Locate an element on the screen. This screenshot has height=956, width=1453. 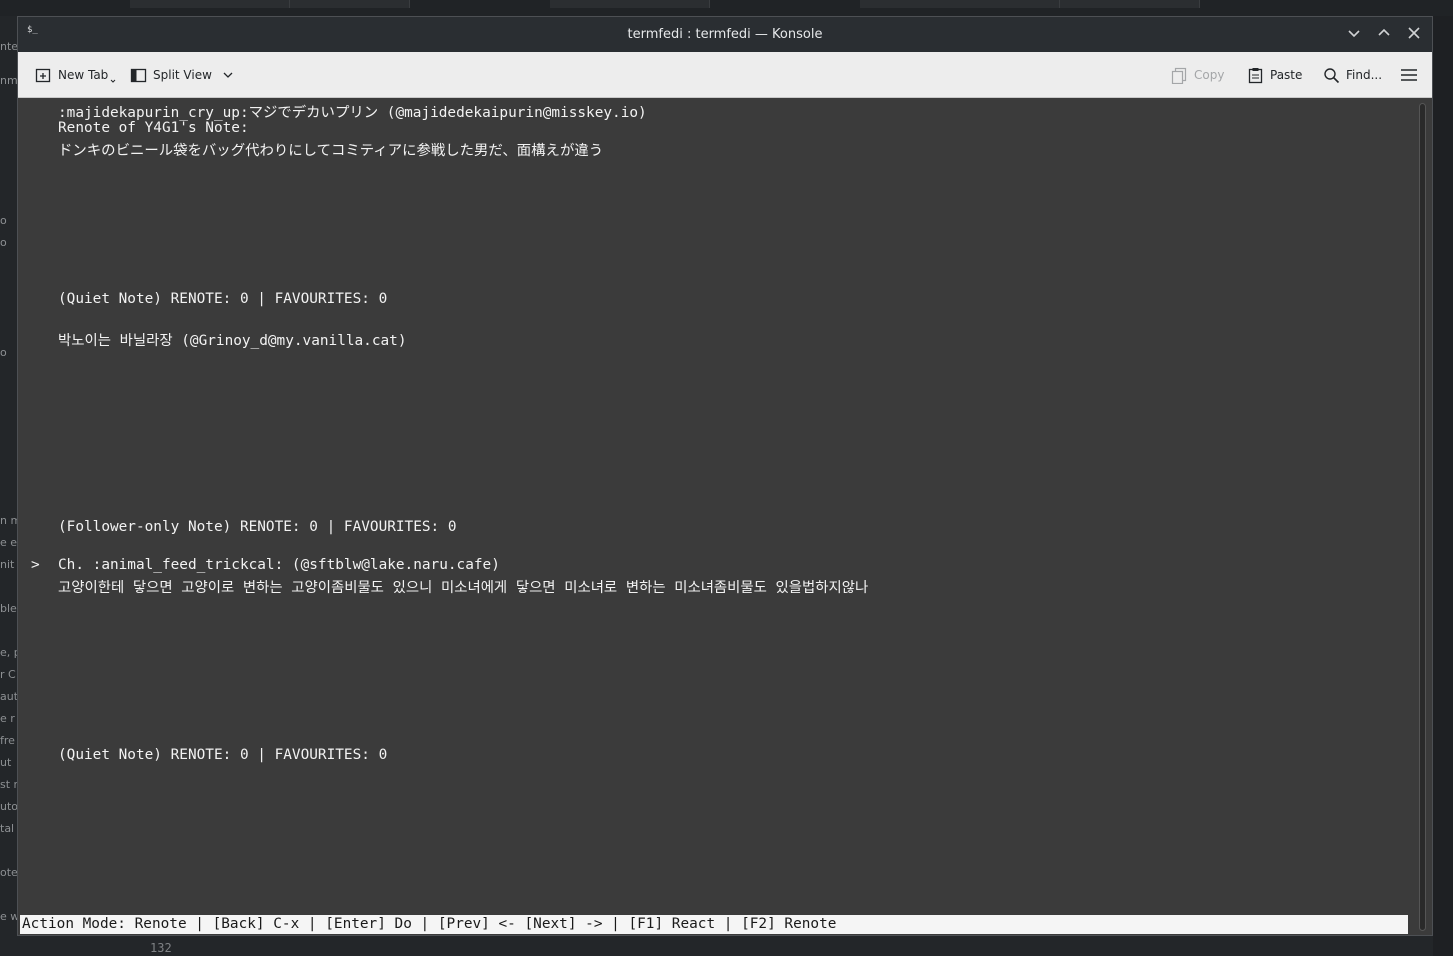
scrollbar-thumb is located at coordinates (1422, 517).